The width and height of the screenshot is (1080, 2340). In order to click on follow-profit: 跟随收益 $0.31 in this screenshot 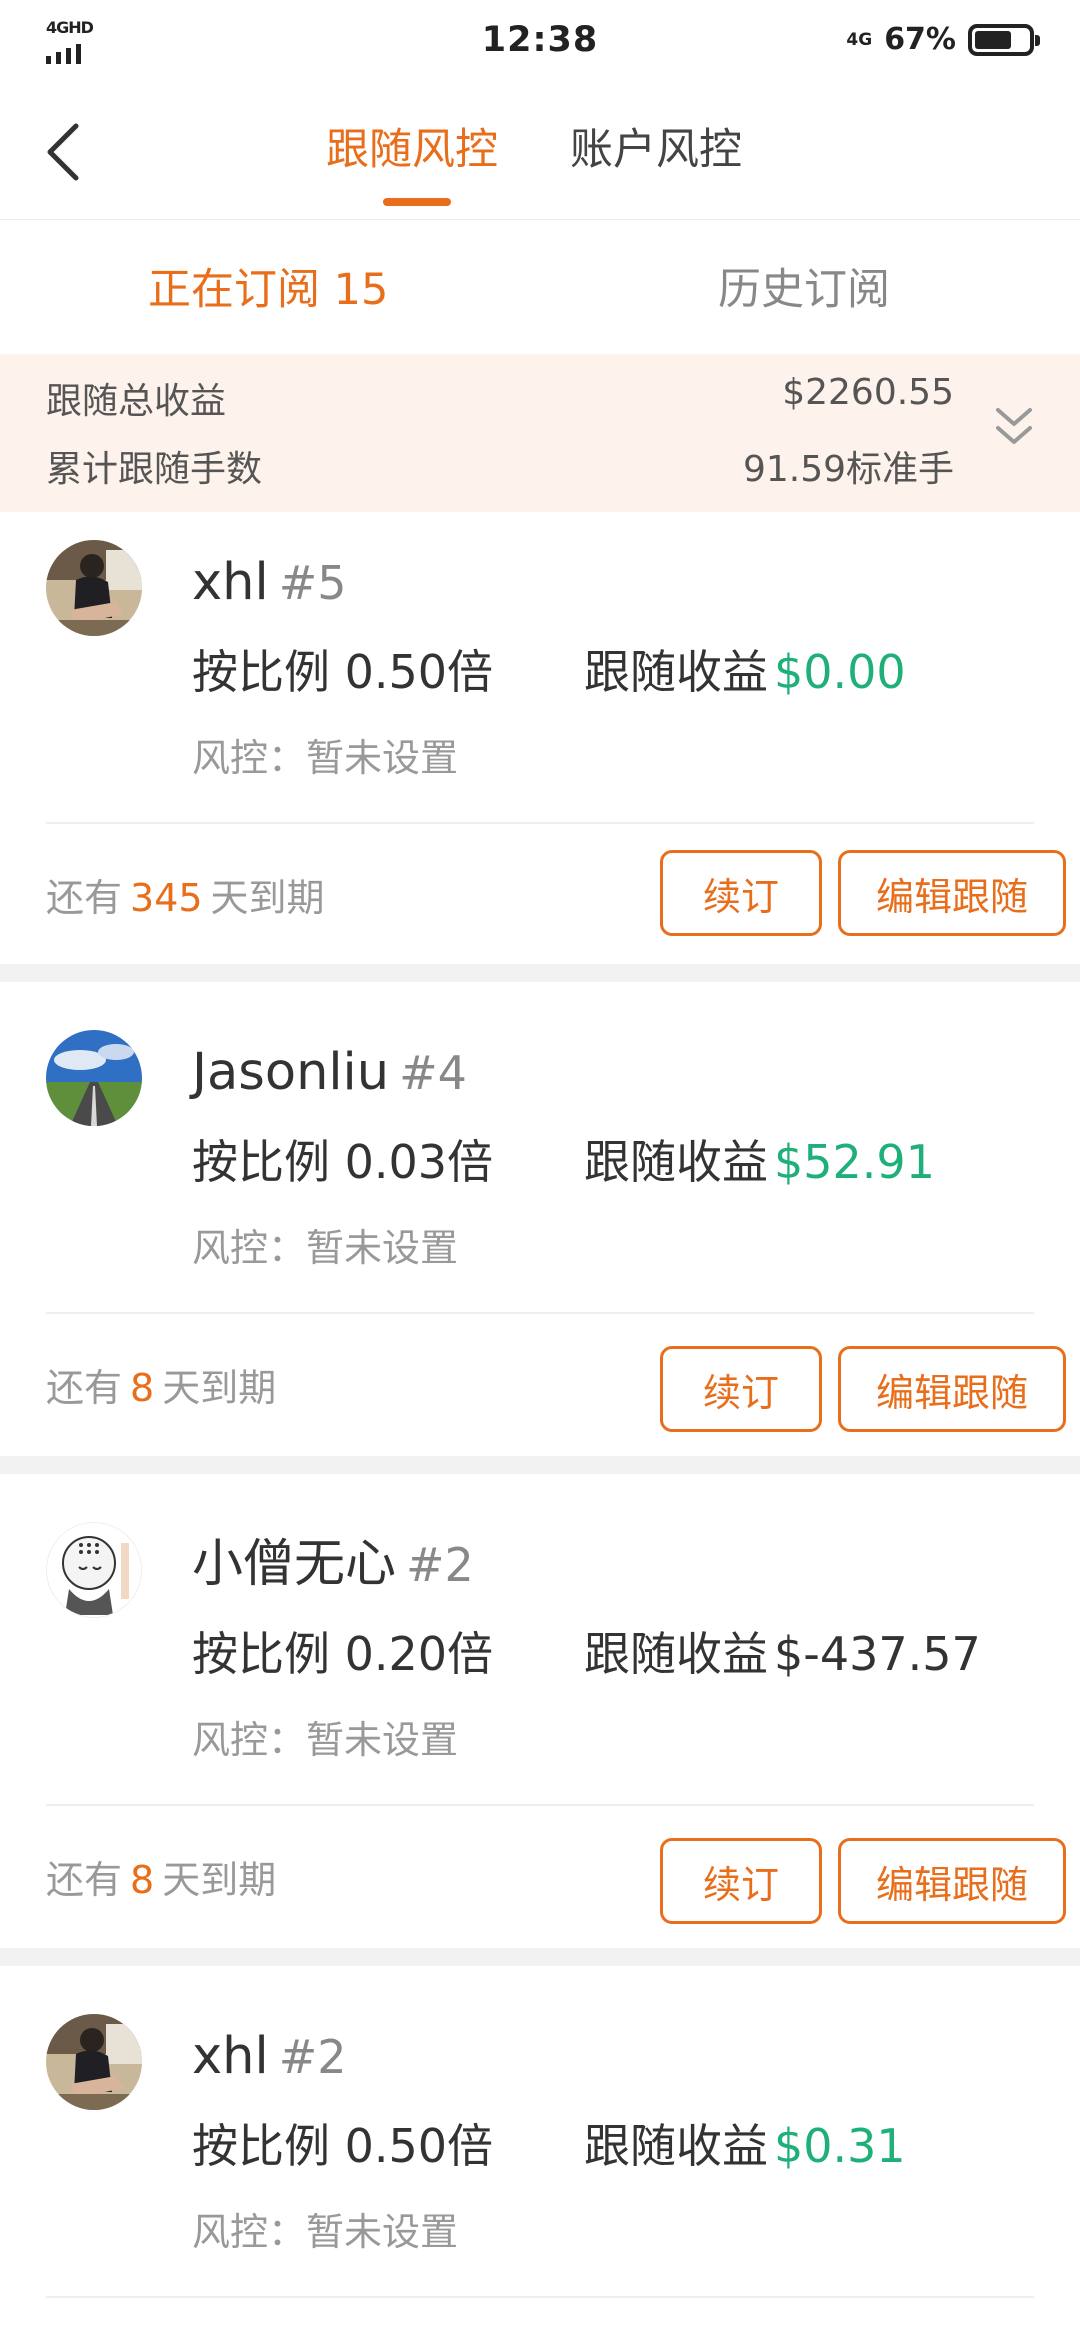, I will do `click(745, 2146)`.